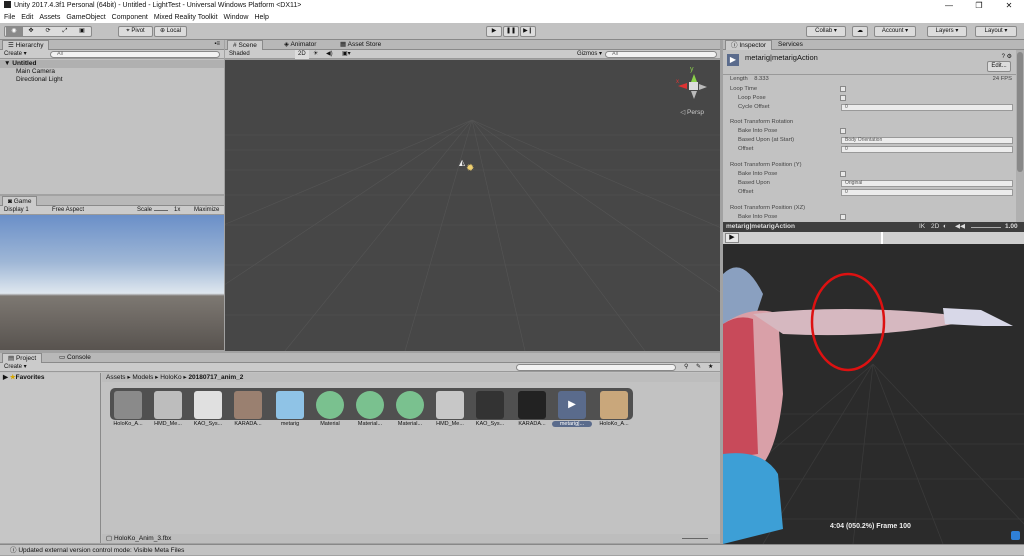 This screenshot has width=1024, height=556. Describe the element at coordinates (979, 6) in the screenshot. I see `maximize-button: ❐` at that location.